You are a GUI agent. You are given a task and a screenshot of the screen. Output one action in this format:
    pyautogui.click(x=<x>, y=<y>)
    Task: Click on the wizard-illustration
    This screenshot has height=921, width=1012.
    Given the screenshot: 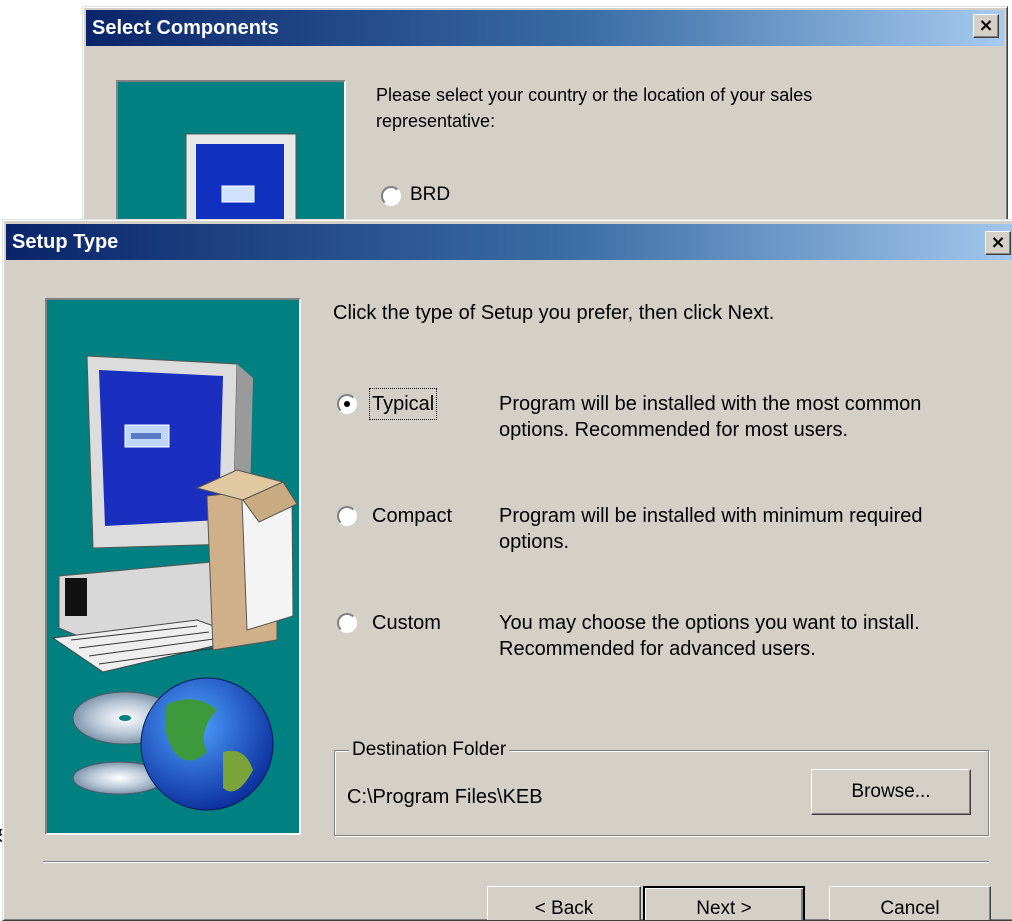 What is the action you would take?
    pyautogui.click(x=173, y=566)
    